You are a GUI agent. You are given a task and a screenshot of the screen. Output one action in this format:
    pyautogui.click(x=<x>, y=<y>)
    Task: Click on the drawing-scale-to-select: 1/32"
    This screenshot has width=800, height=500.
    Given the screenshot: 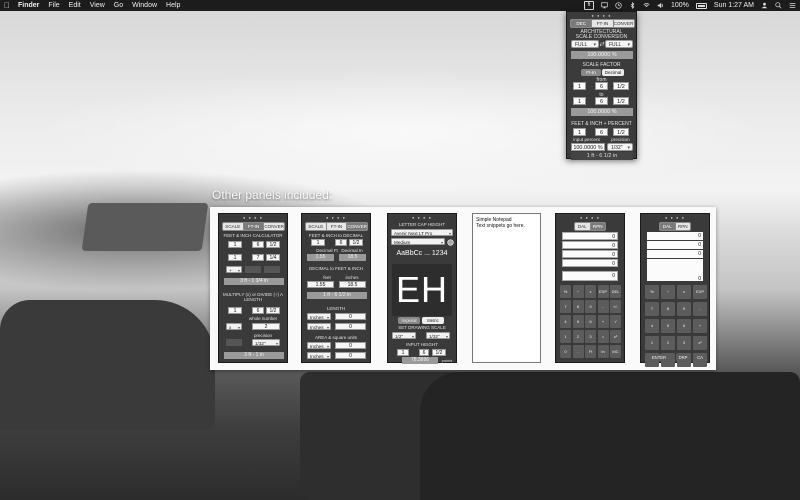 What is the action you would take?
    pyautogui.click(x=438, y=336)
    